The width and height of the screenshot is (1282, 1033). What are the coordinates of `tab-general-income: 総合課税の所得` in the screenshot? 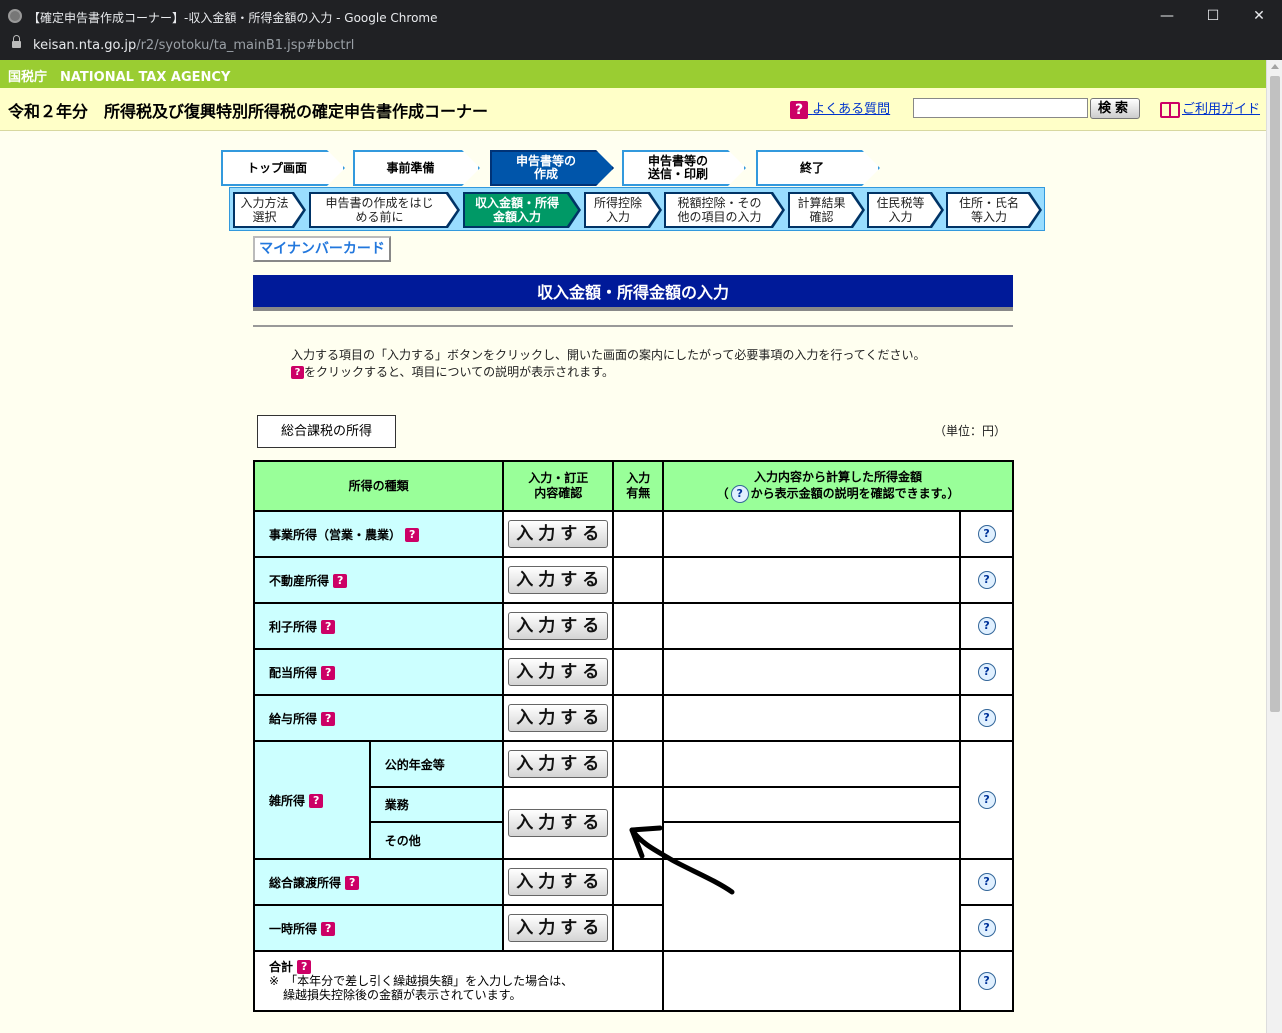 It's located at (326, 431).